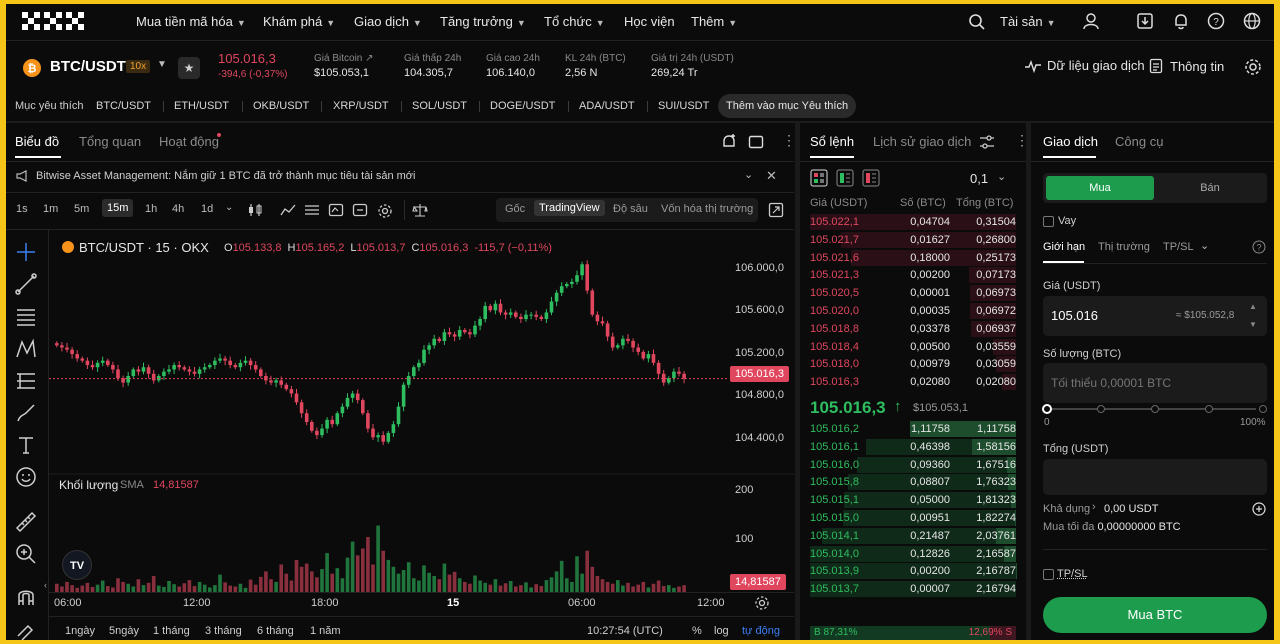  Describe the element at coordinates (762, 603) in the screenshot. I see `axis-settings-icon` at that location.